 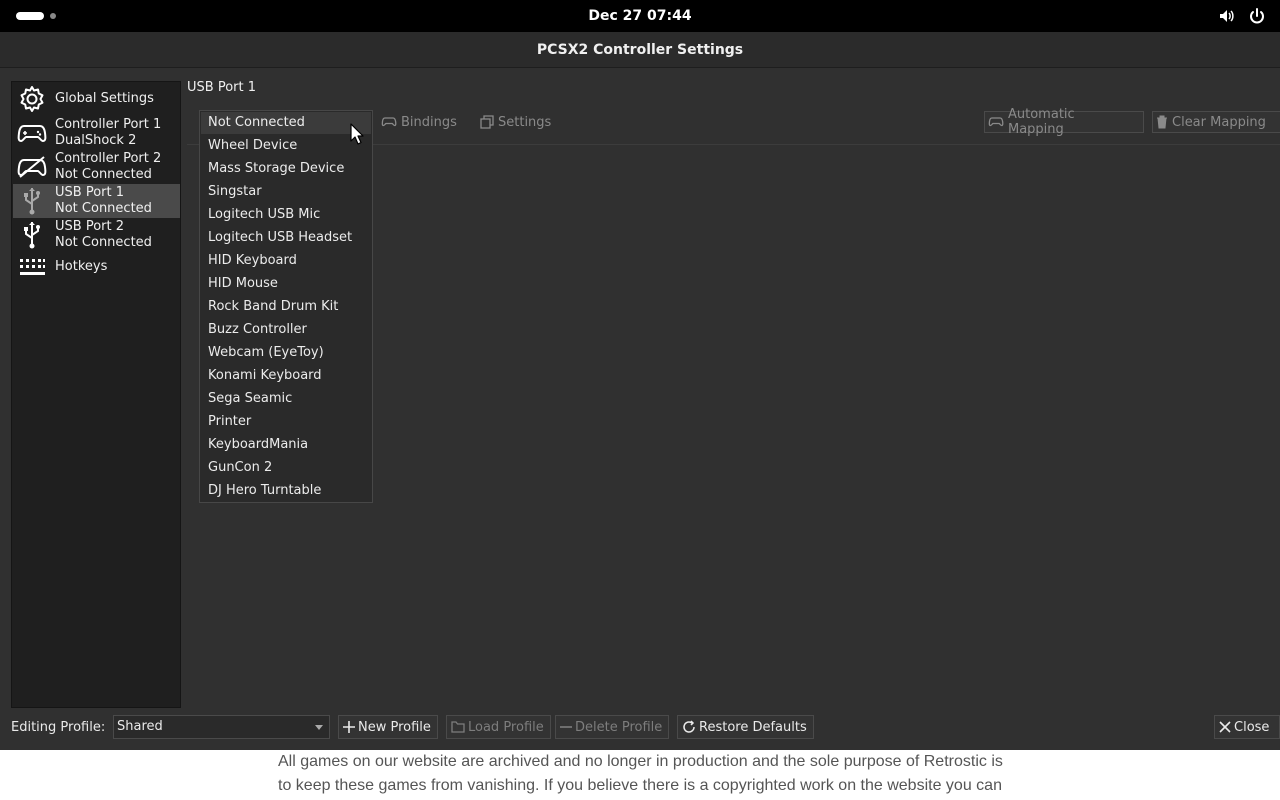 What do you see at coordinates (286, 445) in the screenshot?
I see `dropdown-option: KeyboardMania` at bounding box center [286, 445].